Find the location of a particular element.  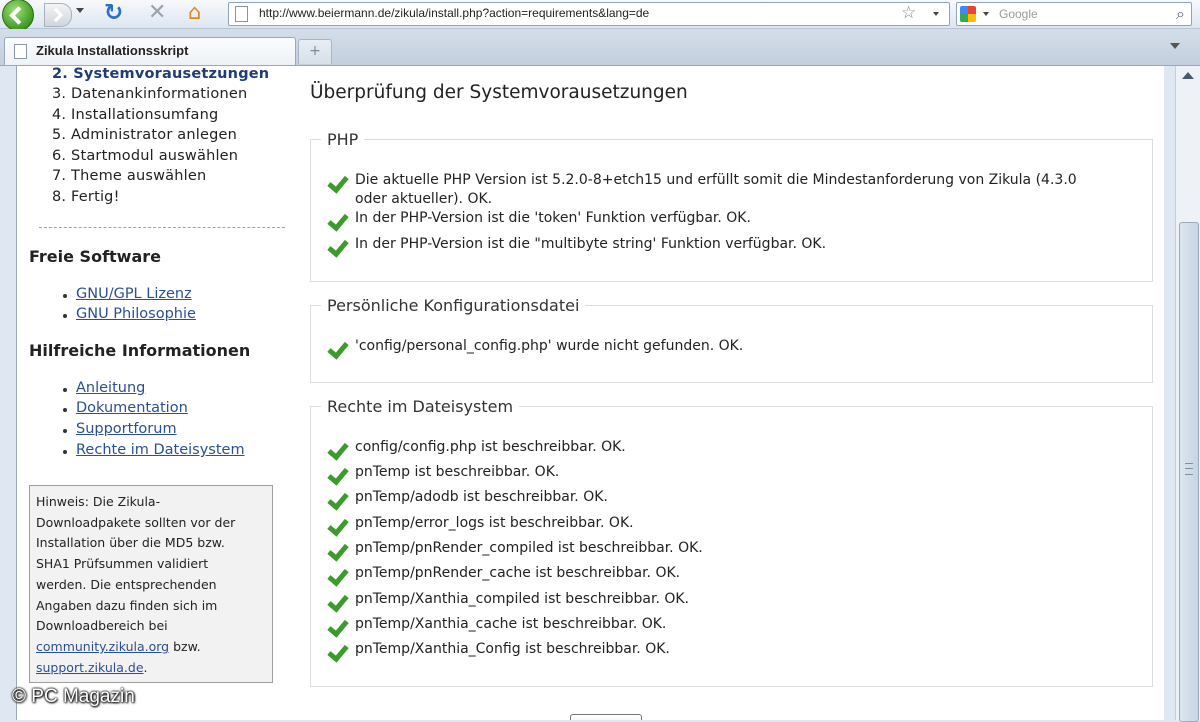

hint-line: Downloadbereich bei is located at coordinates (102, 626).